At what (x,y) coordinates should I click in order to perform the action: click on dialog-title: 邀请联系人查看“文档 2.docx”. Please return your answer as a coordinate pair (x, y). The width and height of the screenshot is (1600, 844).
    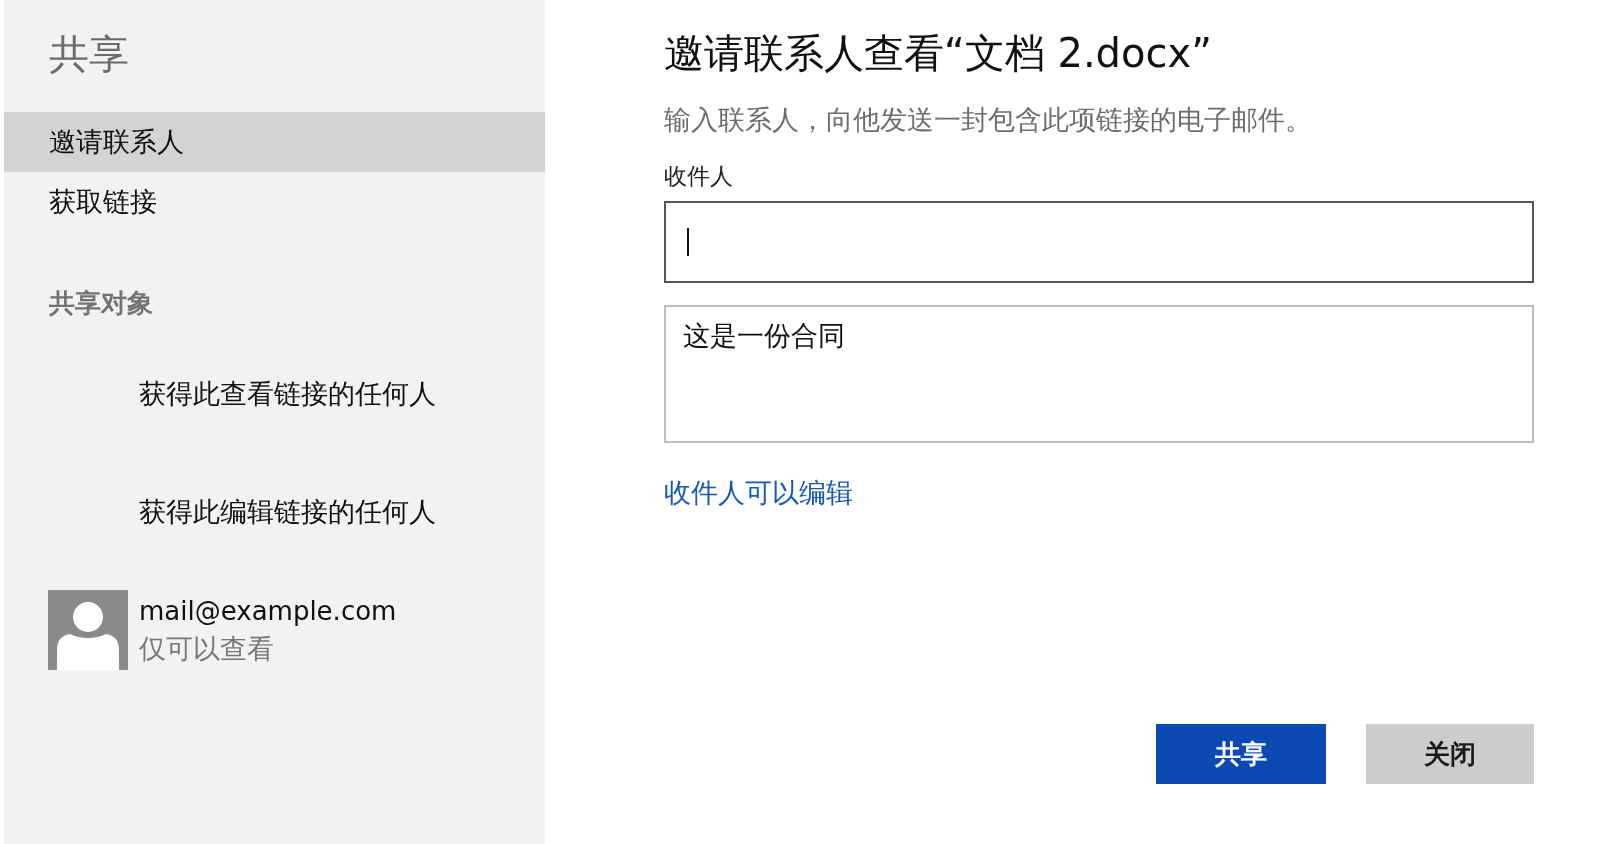
    Looking at the image, I should click on (938, 53).